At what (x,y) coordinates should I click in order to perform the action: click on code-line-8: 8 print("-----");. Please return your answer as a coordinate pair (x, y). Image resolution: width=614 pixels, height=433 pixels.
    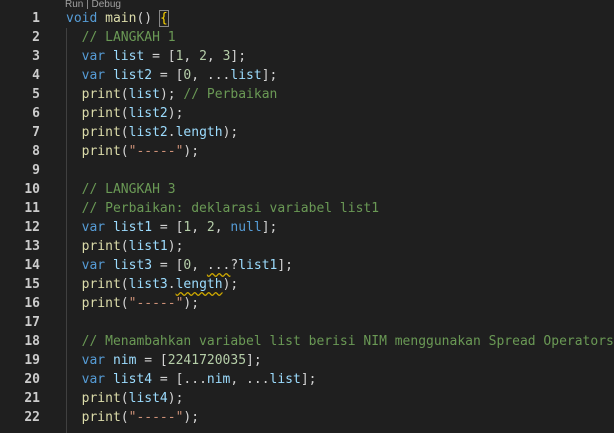
    Looking at the image, I should click on (307, 151).